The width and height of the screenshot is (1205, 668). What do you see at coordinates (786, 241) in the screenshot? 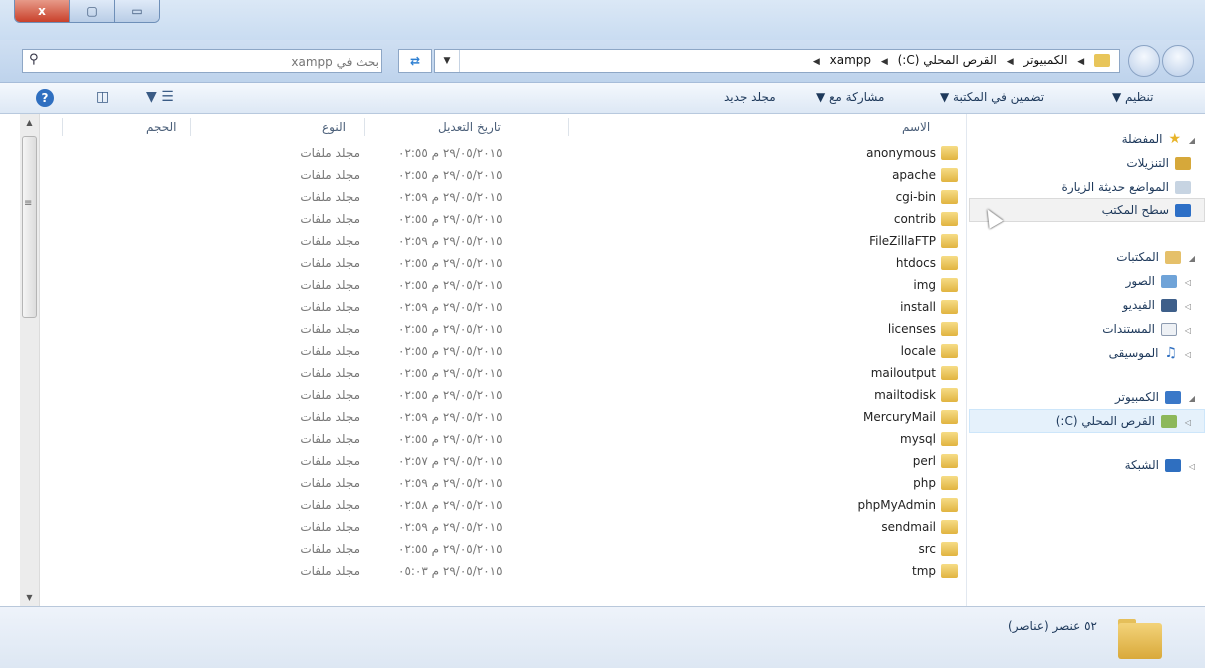
I see `file-name: FileZillaFTP` at bounding box center [786, 241].